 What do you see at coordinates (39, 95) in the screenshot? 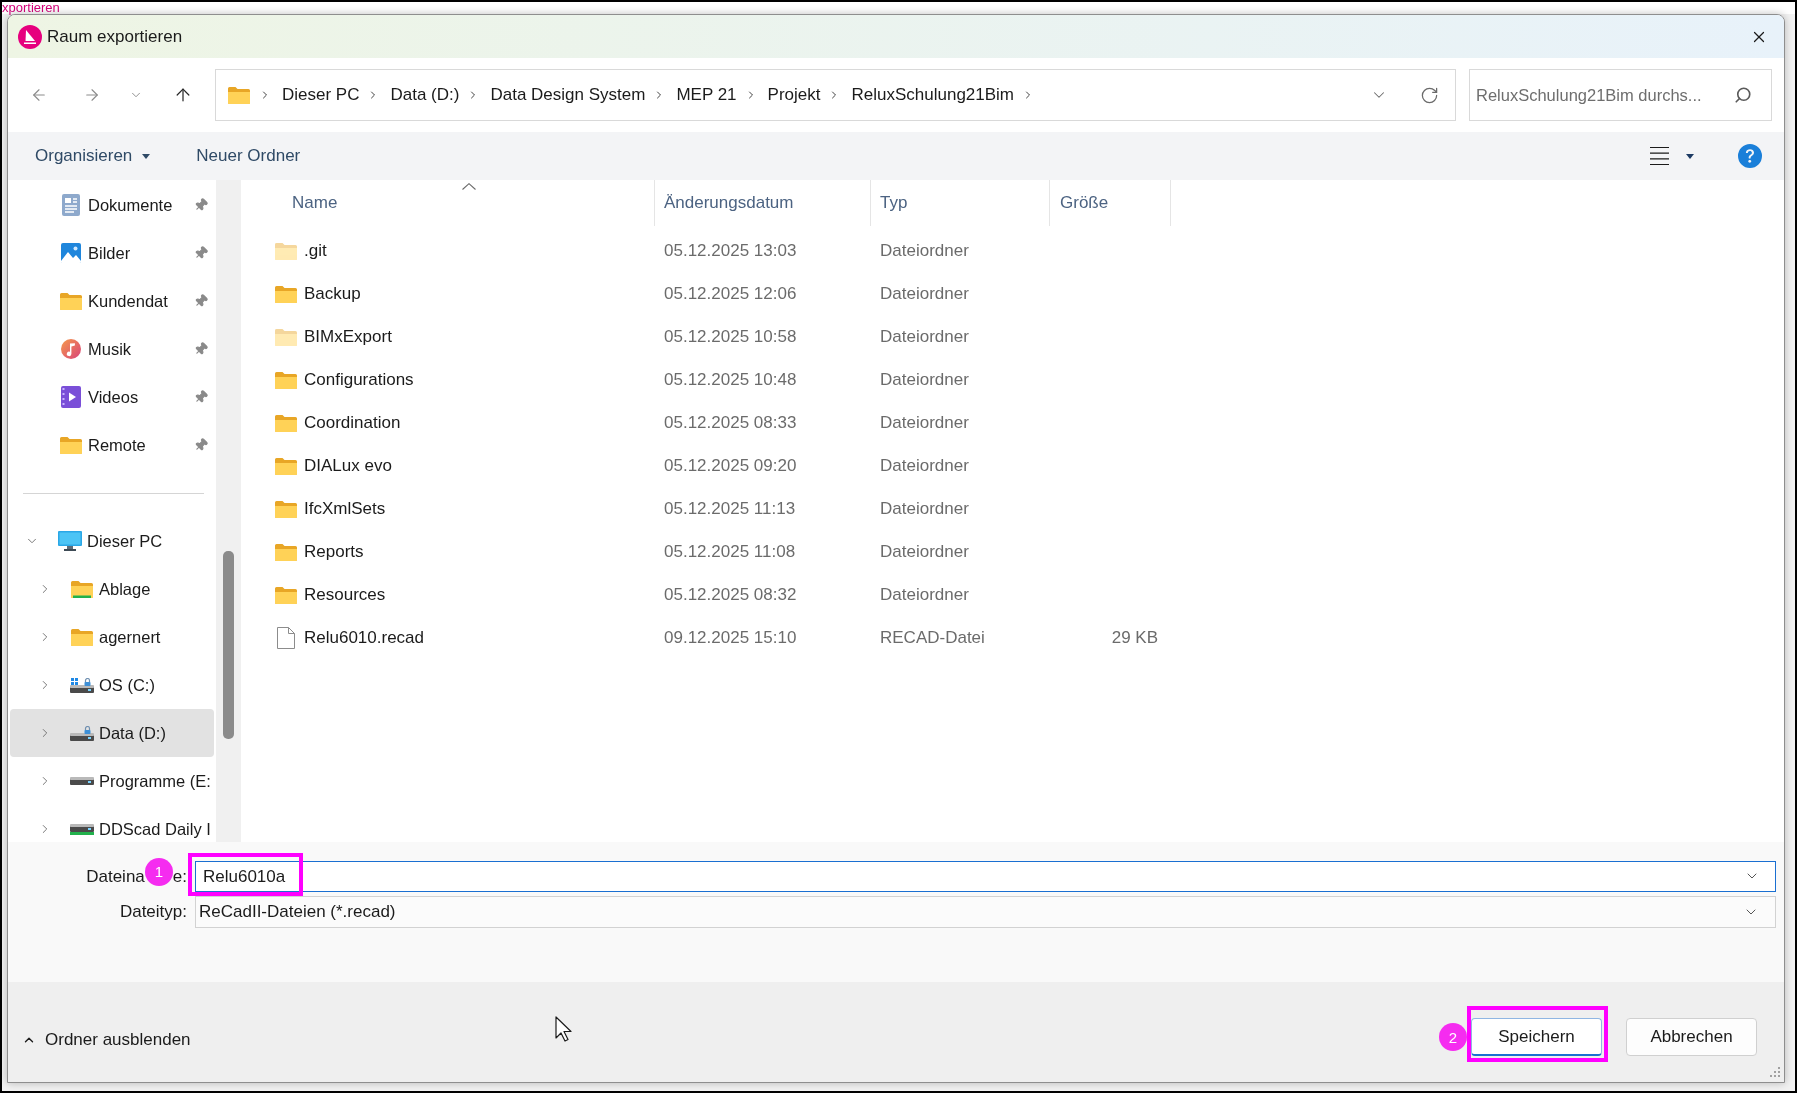
I see `back-icon` at bounding box center [39, 95].